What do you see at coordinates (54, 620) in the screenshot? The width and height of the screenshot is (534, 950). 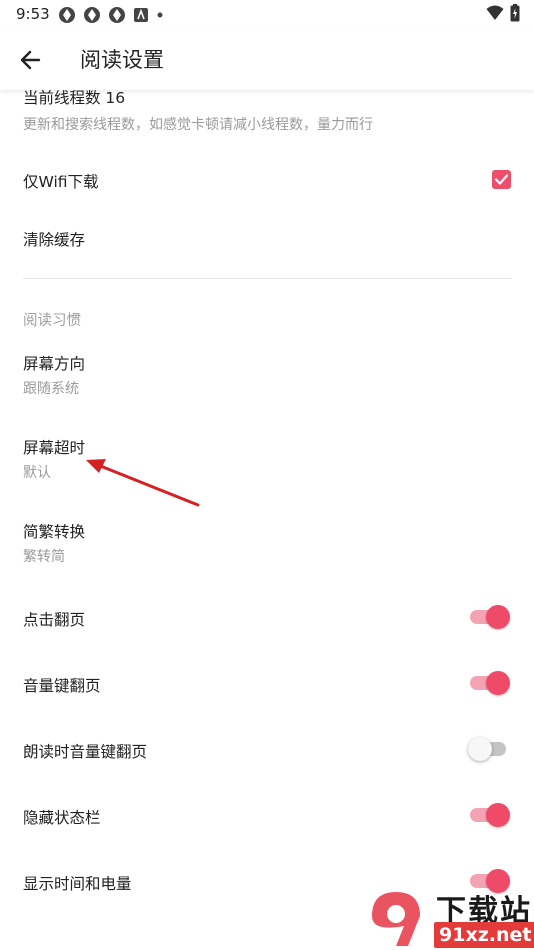 I see `setting-title: 点击翻页` at bounding box center [54, 620].